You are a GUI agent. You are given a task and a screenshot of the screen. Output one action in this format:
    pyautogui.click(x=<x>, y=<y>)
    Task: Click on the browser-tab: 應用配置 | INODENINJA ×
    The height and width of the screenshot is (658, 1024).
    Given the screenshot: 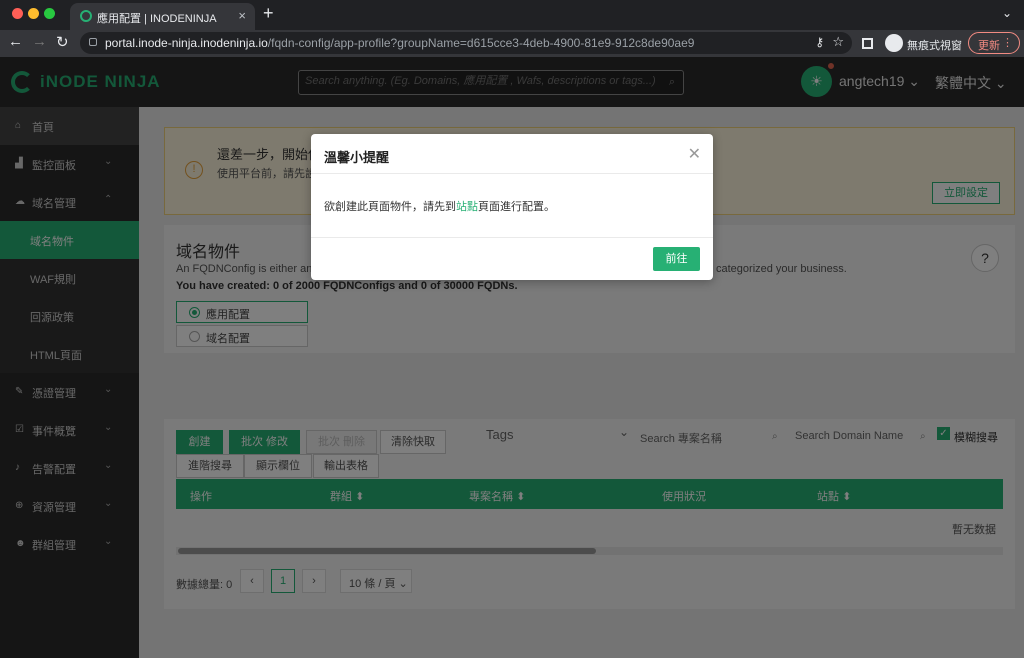 What is the action you would take?
    pyautogui.click(x=162, y=16)
    